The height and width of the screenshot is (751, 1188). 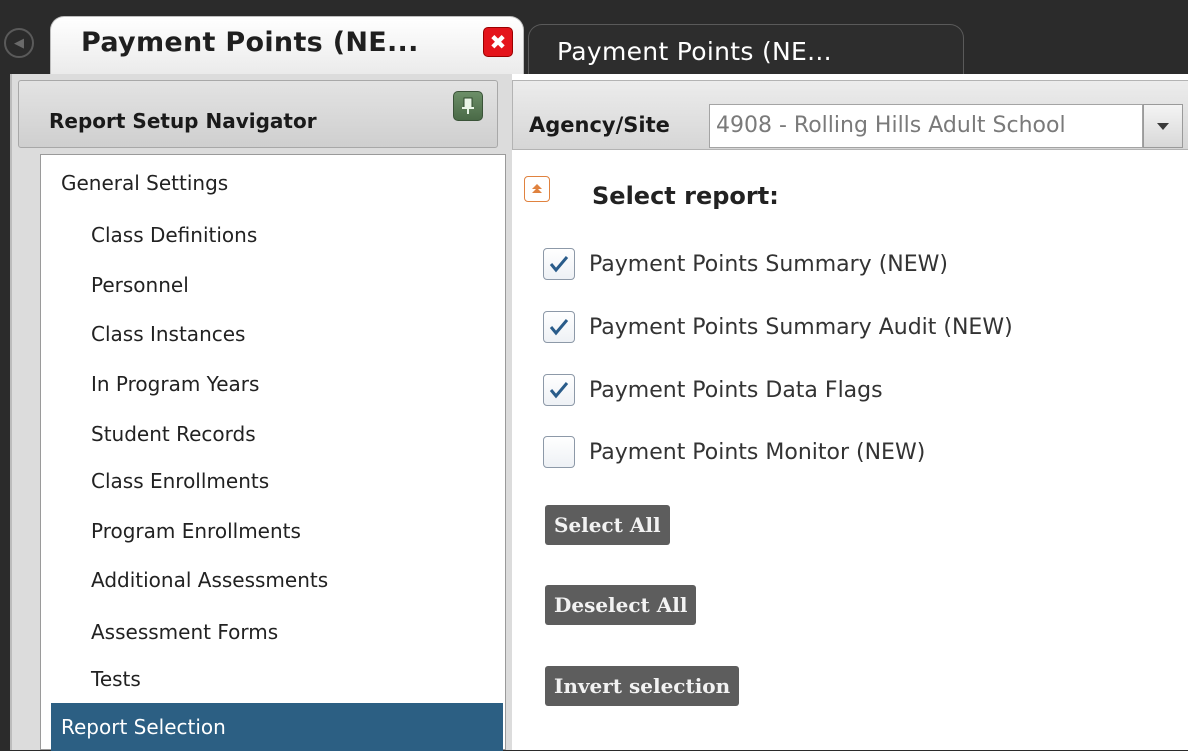 What do you see at coordinates (196, 531) in the screenshot?
I see `nav-item-program-enrollments: Program Enrollments` at bounding box center [196, 531].